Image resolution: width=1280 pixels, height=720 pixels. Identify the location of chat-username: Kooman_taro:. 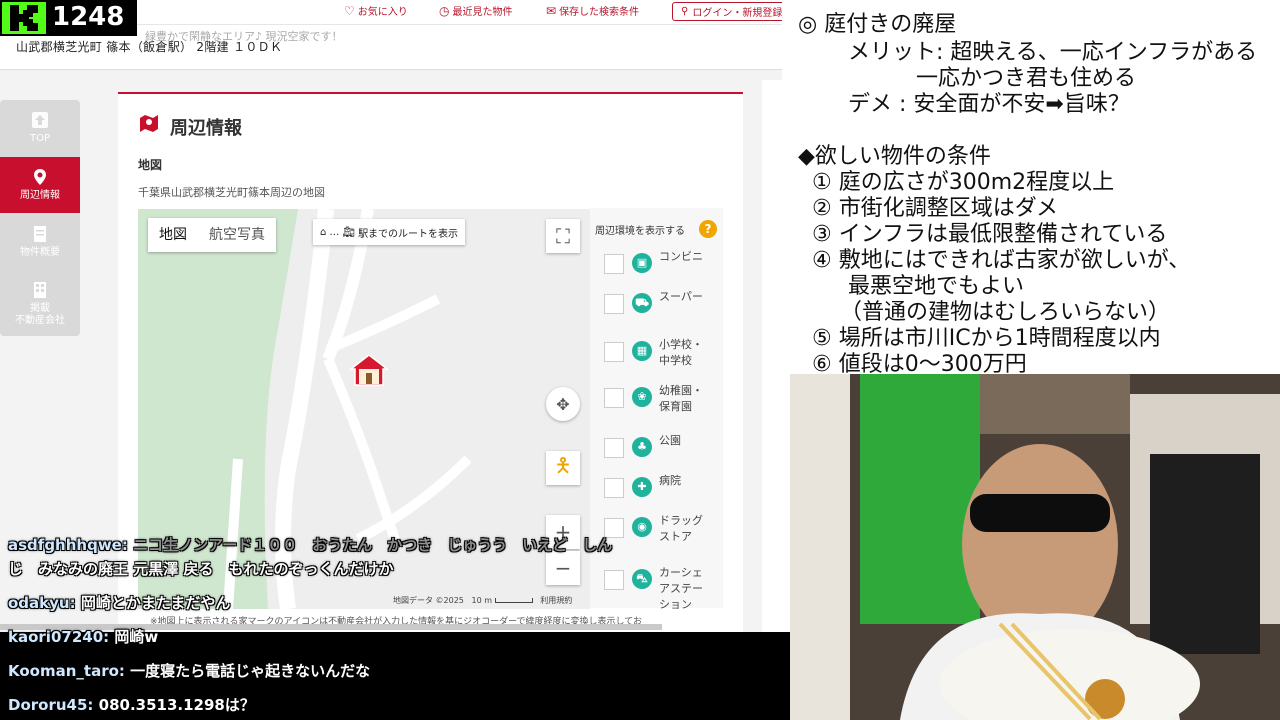
(66, 671).